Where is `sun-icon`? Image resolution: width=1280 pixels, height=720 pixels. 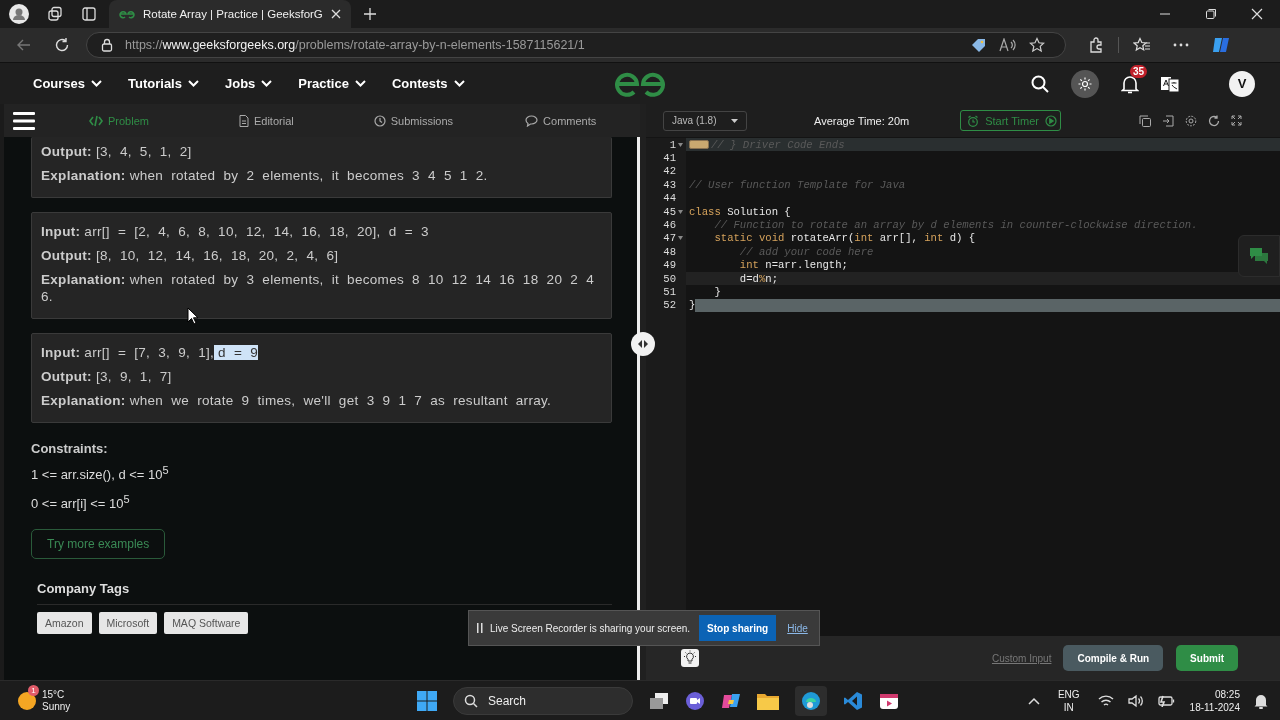
sun-icon is located at coordinates (1085, 83).